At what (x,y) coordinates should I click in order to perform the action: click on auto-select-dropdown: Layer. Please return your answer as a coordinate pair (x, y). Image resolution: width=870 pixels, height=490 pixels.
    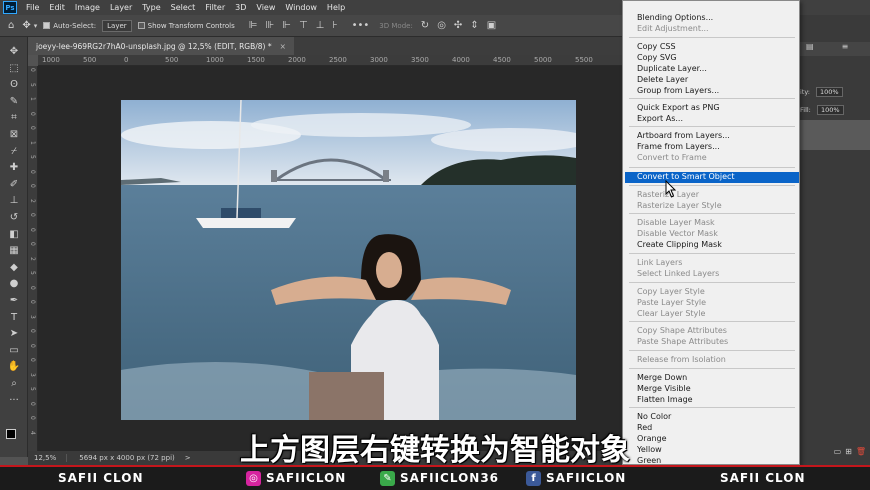
    Looking at the image, I should click on (117, 25).